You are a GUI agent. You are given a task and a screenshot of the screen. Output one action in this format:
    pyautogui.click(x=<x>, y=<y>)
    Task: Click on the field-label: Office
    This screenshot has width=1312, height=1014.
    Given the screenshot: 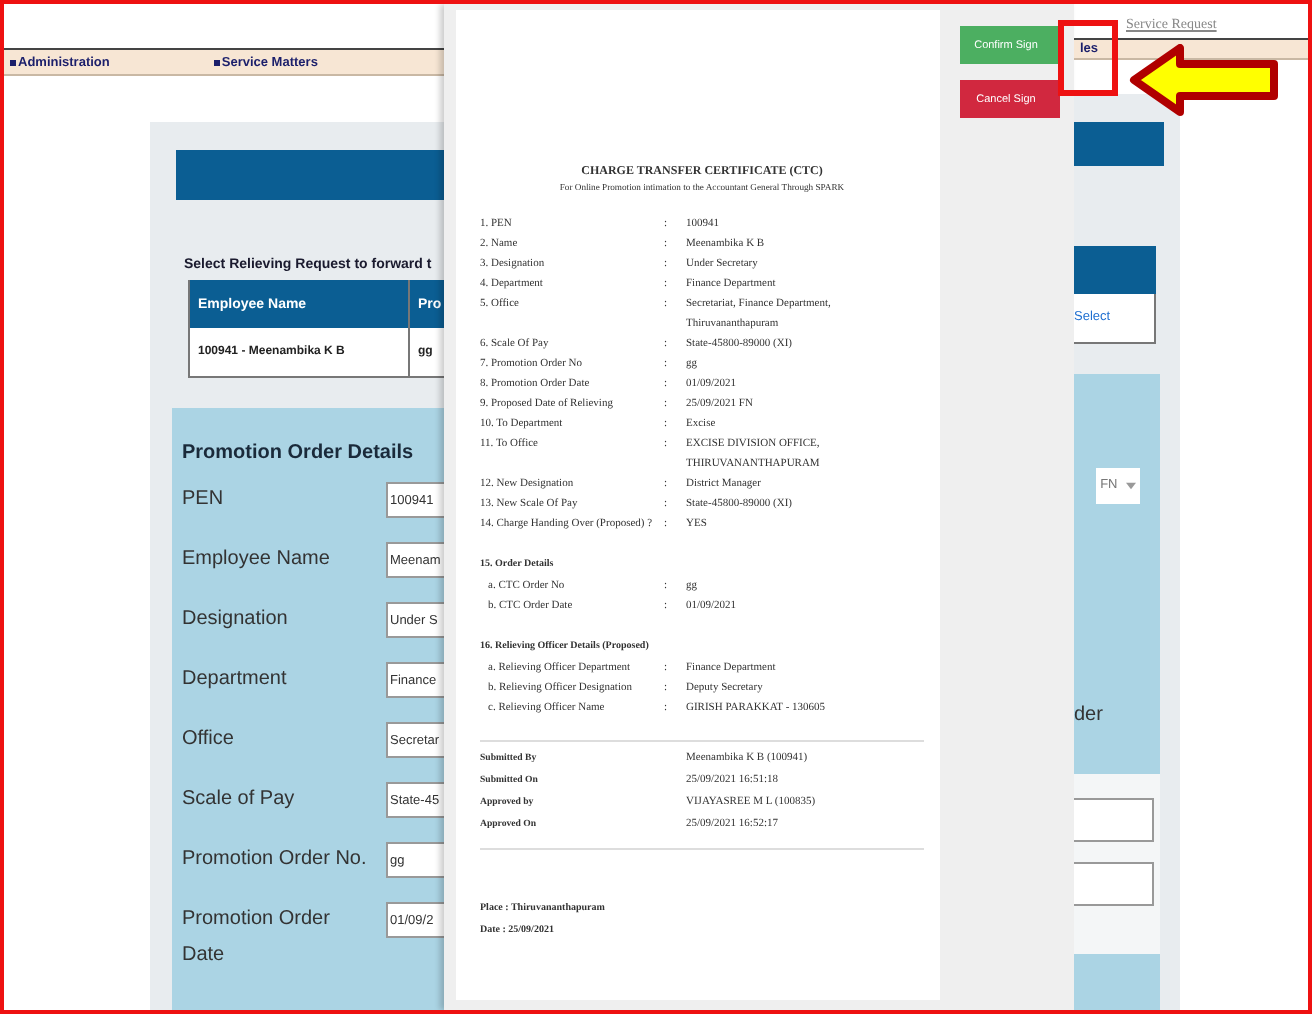 What is the action you would take?
    pyautogui.click(x=209, y=740)
    